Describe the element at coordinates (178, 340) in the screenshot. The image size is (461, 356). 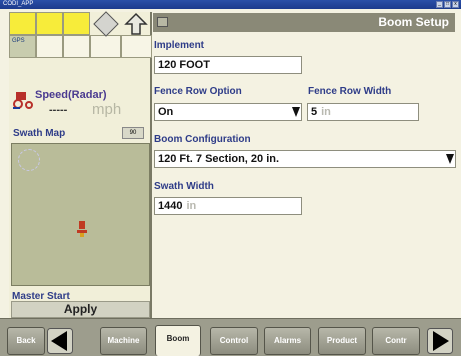
I see `tab-boom: Boom` at that location.